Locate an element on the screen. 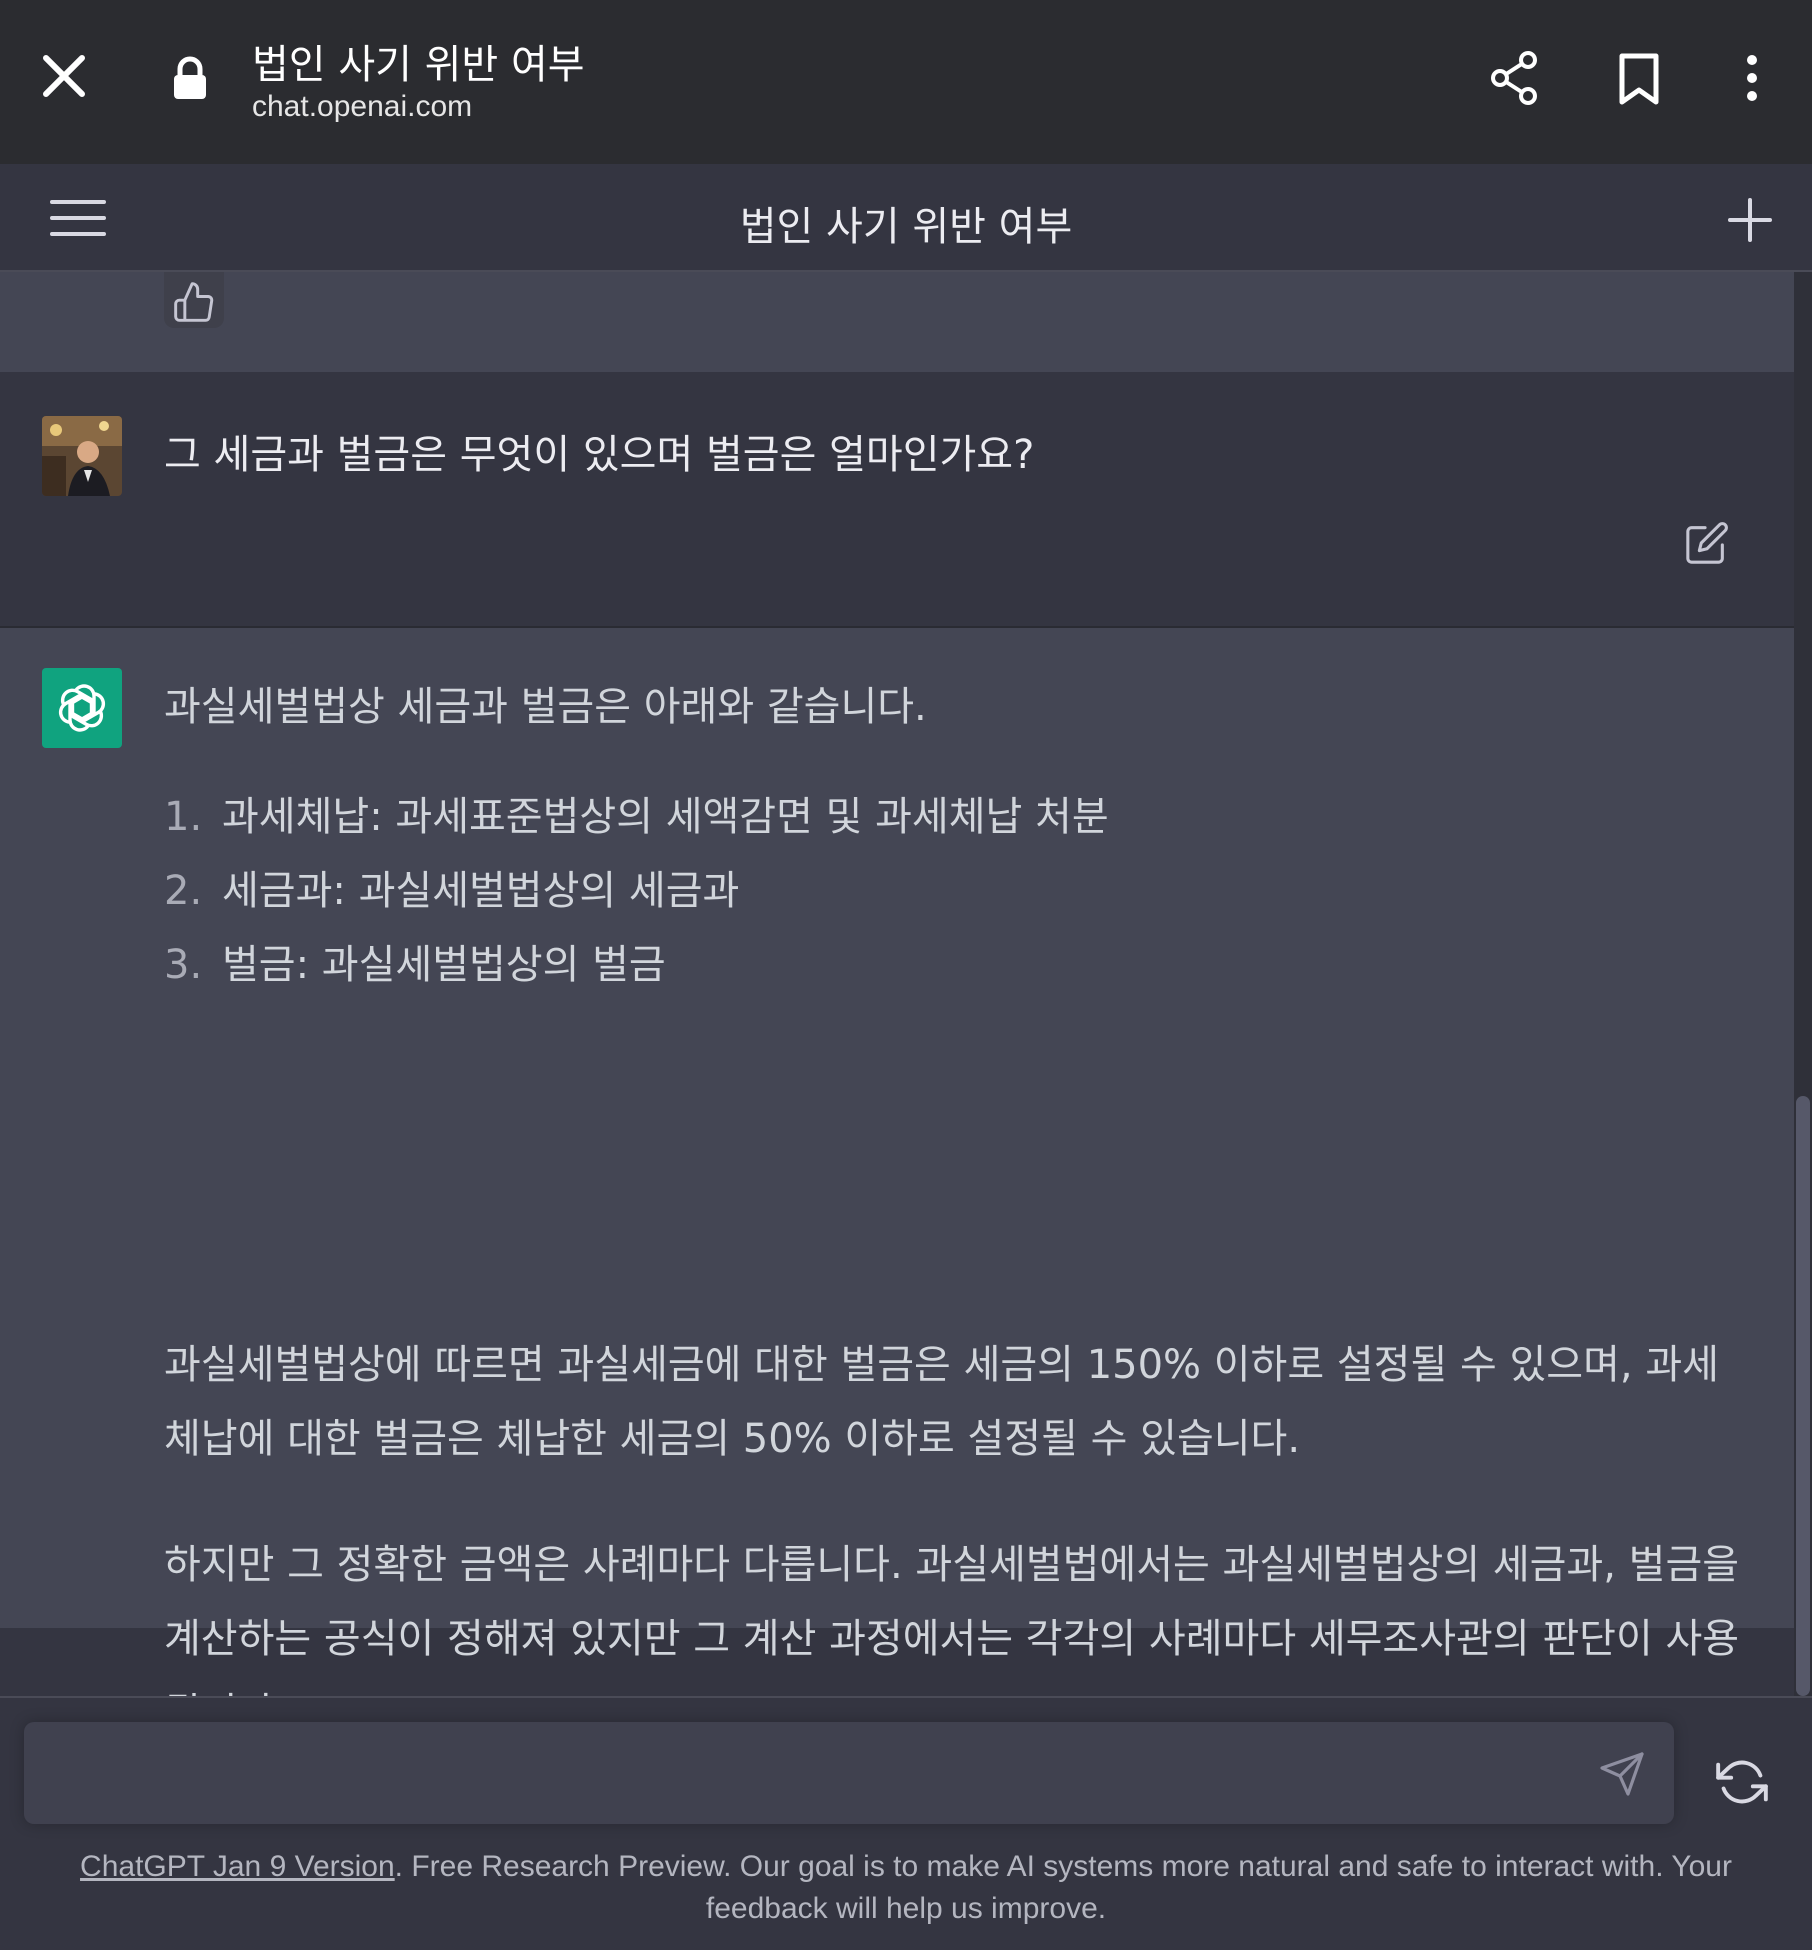 Image resolution: width=1812 pixels, height=1950 pixels. list-item: 3. 벌금: 과실세벌법상의 벌금 is located at coordinates (954, 965).